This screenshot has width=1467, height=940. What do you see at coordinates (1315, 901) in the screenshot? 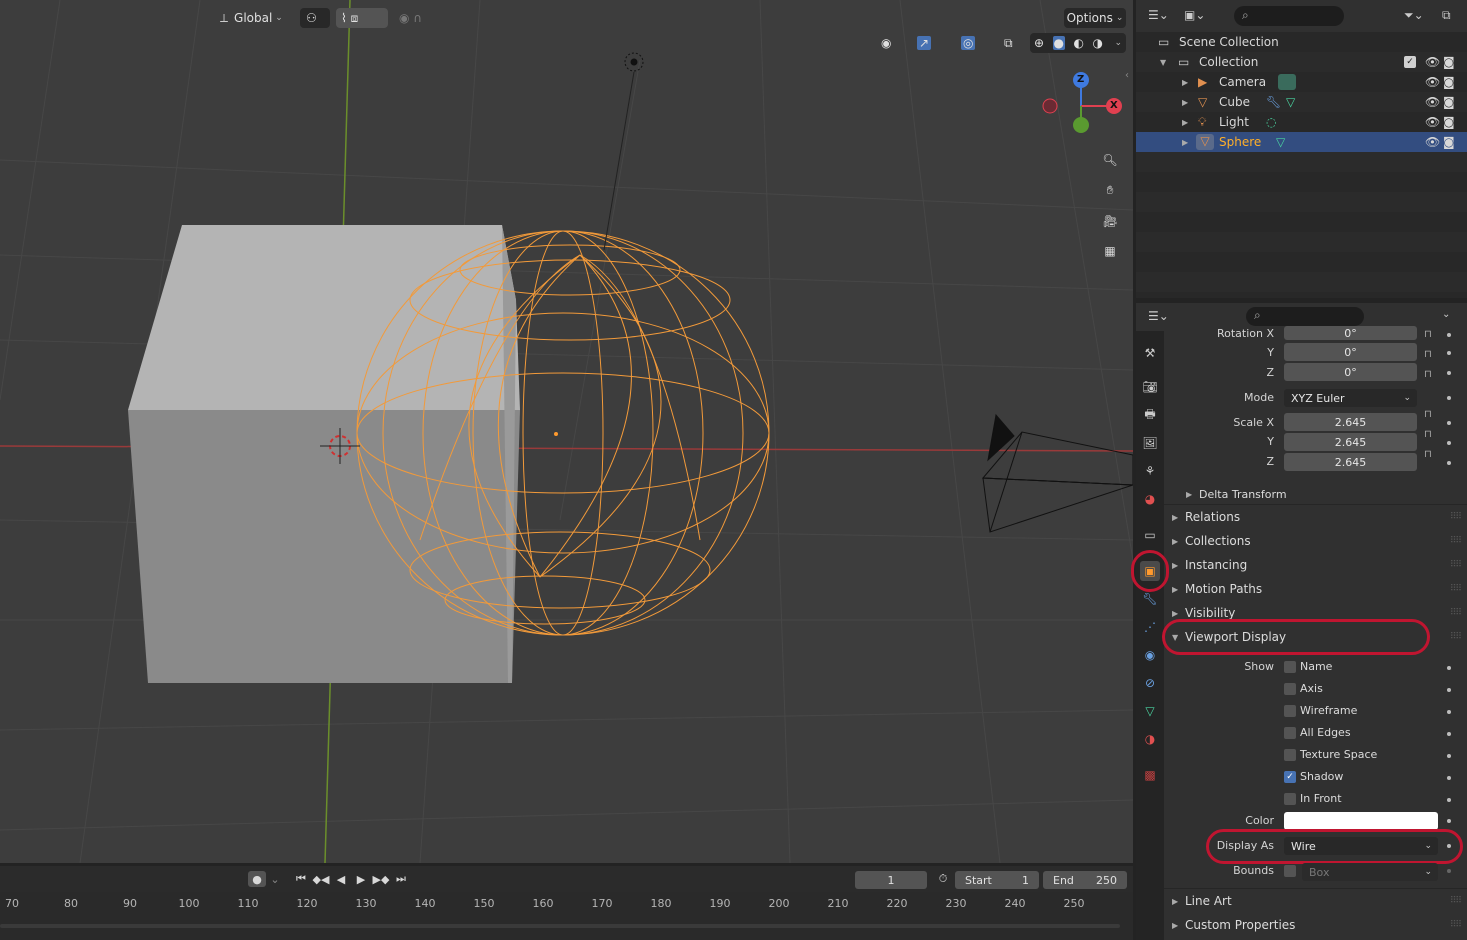
I see `panel-line-art: ▶ Line Art ⠿⠿` at bounding box center [1315, 901].